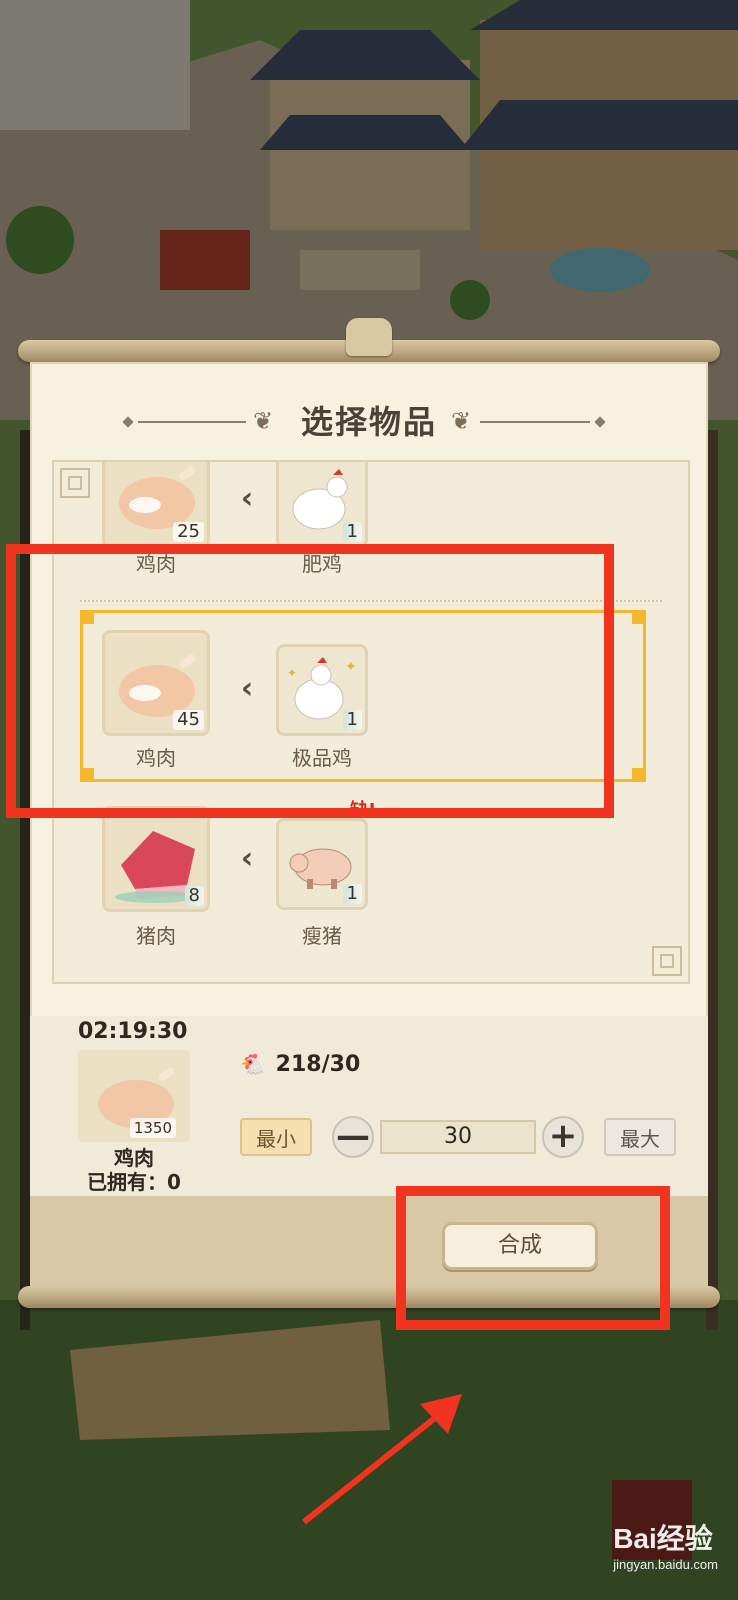  I want to click on owned-count: 已拥有：0, so click(134, 1182).